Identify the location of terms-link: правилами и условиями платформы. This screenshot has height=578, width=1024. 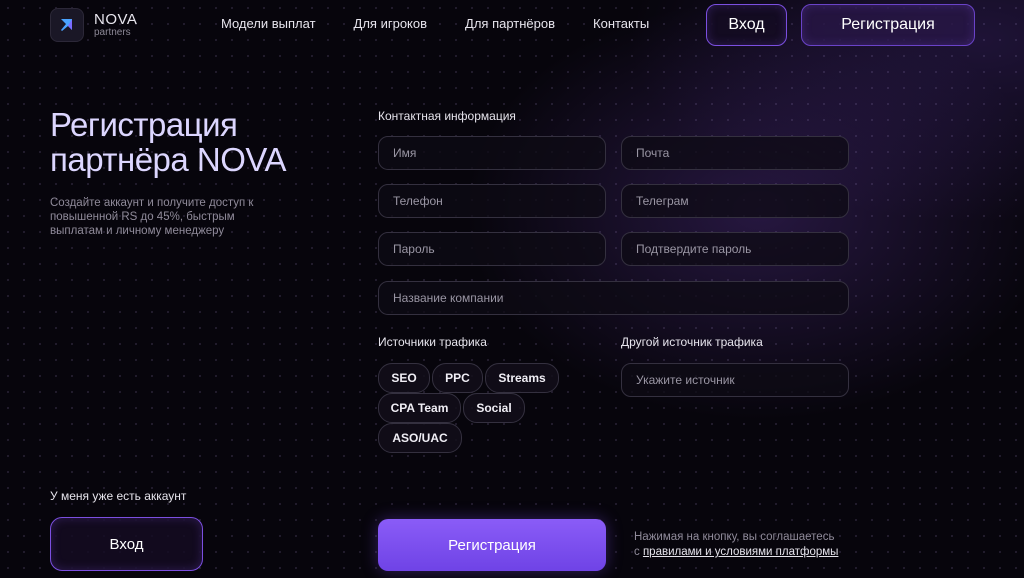
(740, 552).